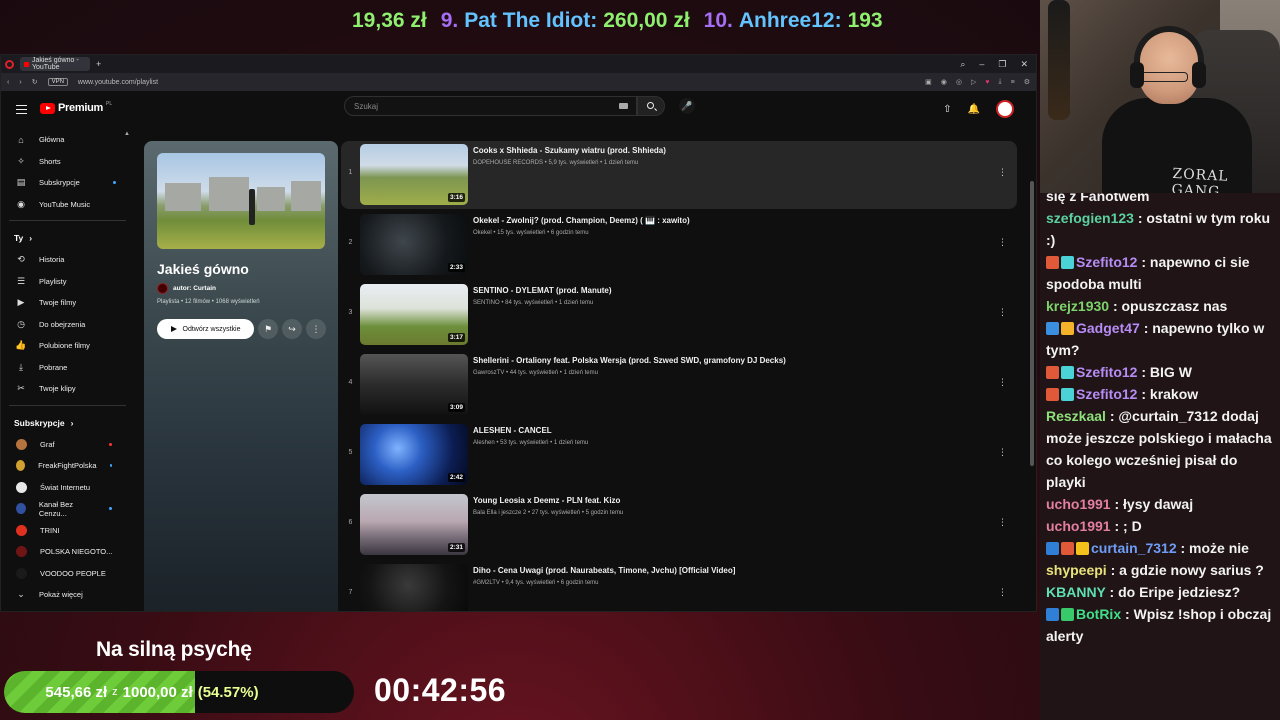  Describe the element at coordinates (414, 314) in the screenshot. I see `video-thumbnail: 3:17` at that location.